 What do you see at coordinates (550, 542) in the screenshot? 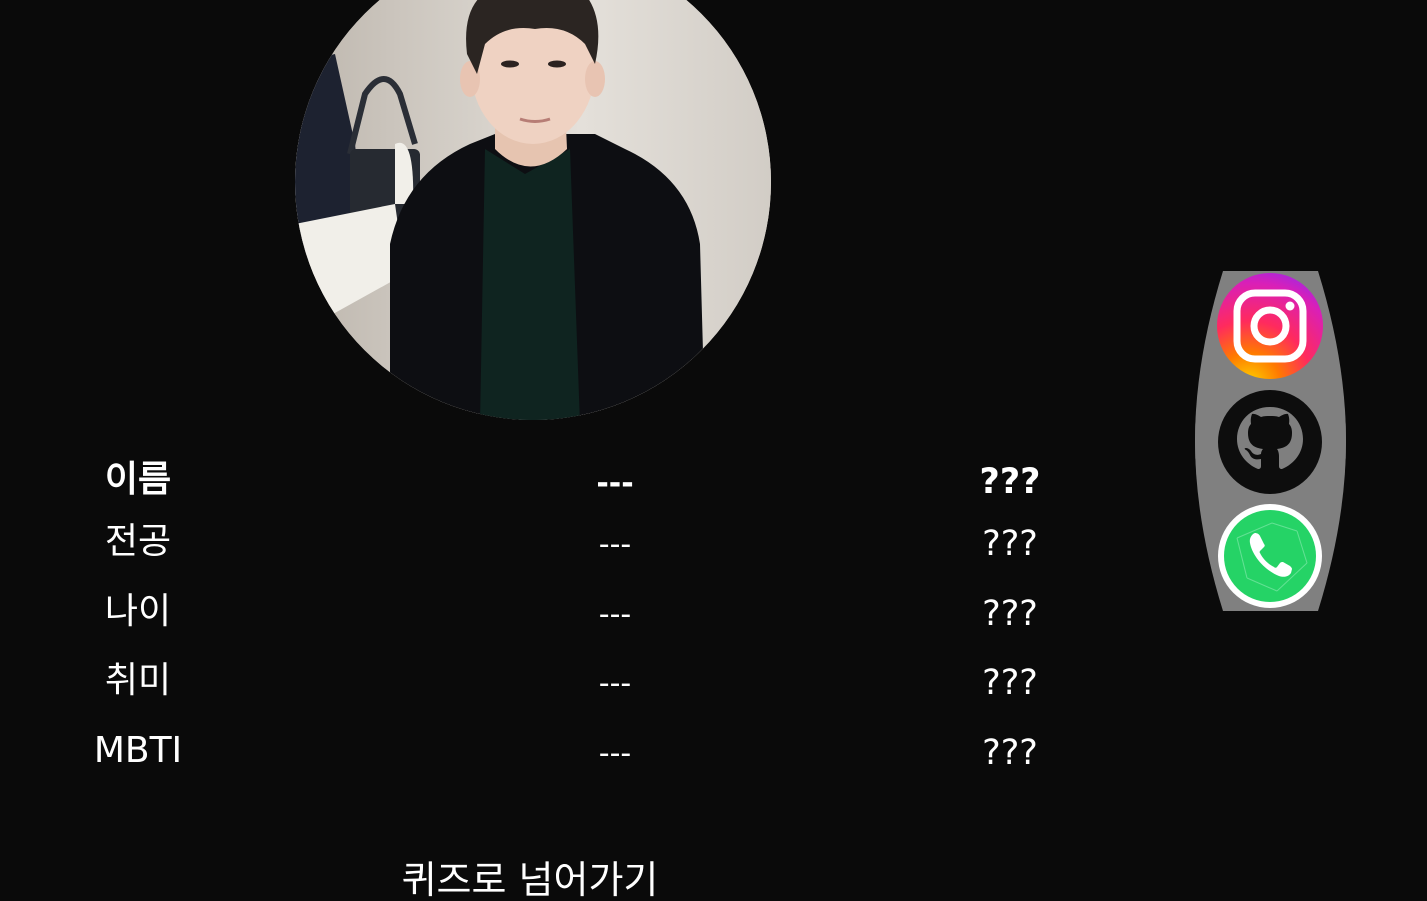
I see `info-row-major: 전공 --- ???` at bounding box center [550, 542].